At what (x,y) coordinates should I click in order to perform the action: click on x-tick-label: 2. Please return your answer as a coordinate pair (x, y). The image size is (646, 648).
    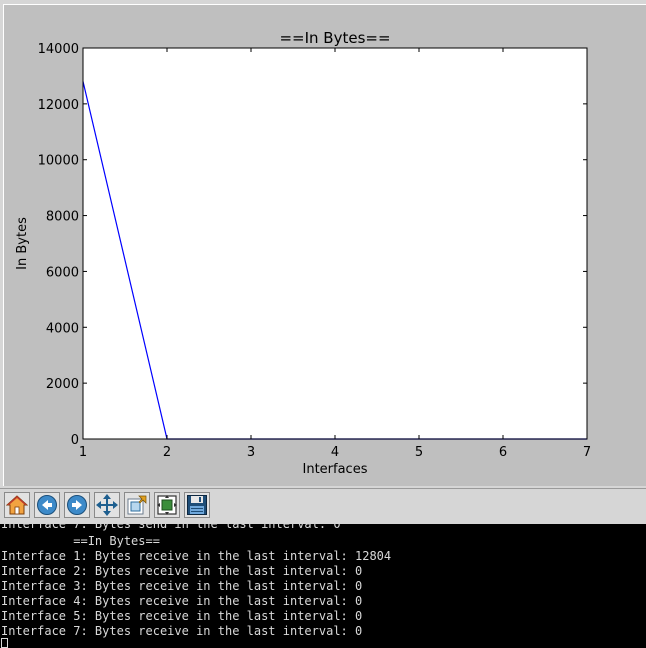
    Looking at the image, I should click on (167, 452).